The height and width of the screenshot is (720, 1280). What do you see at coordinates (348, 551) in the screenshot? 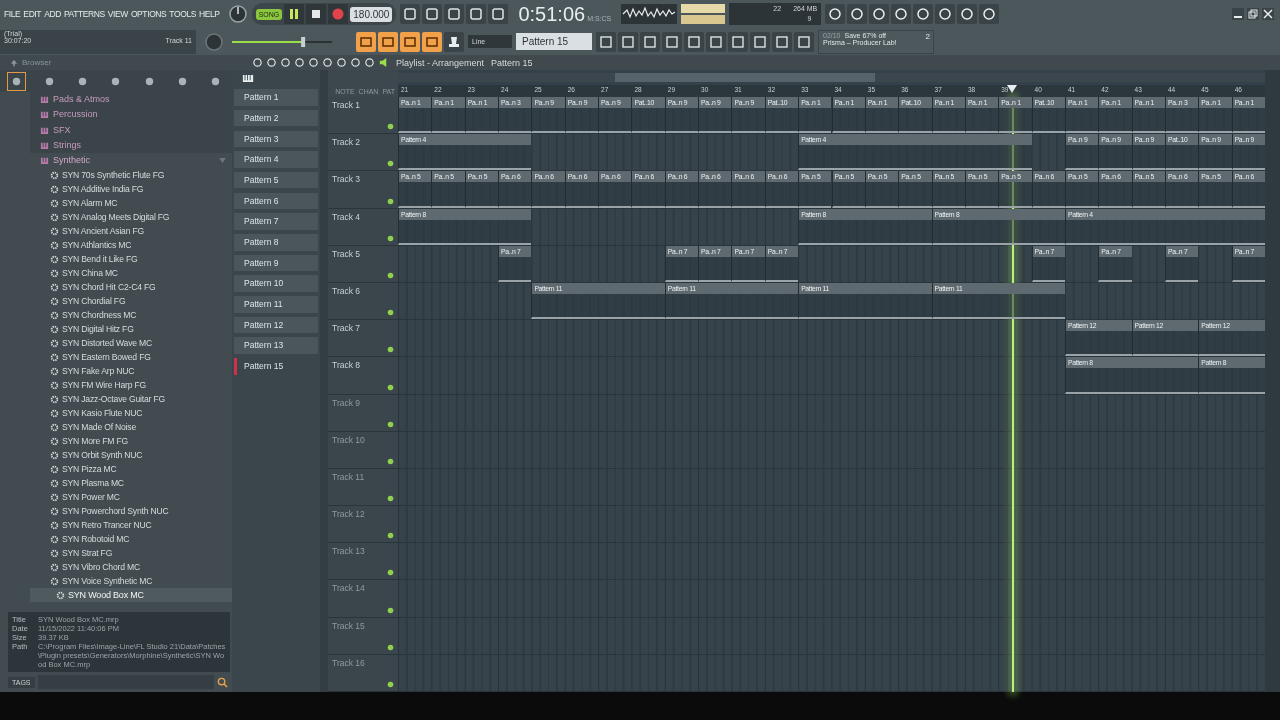
I see `track-name: Track 13` at bounding box center [348, 551].